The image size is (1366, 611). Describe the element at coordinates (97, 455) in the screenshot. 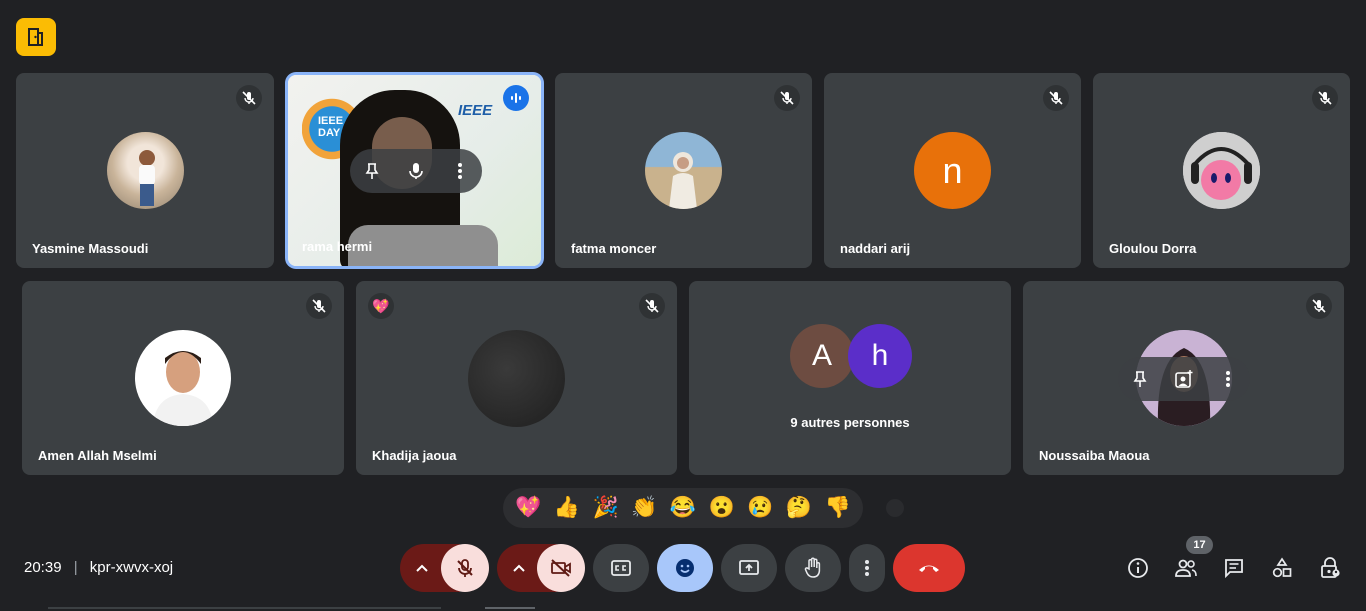

I see `participant-name: Amen Allah Mselmi` at that location.